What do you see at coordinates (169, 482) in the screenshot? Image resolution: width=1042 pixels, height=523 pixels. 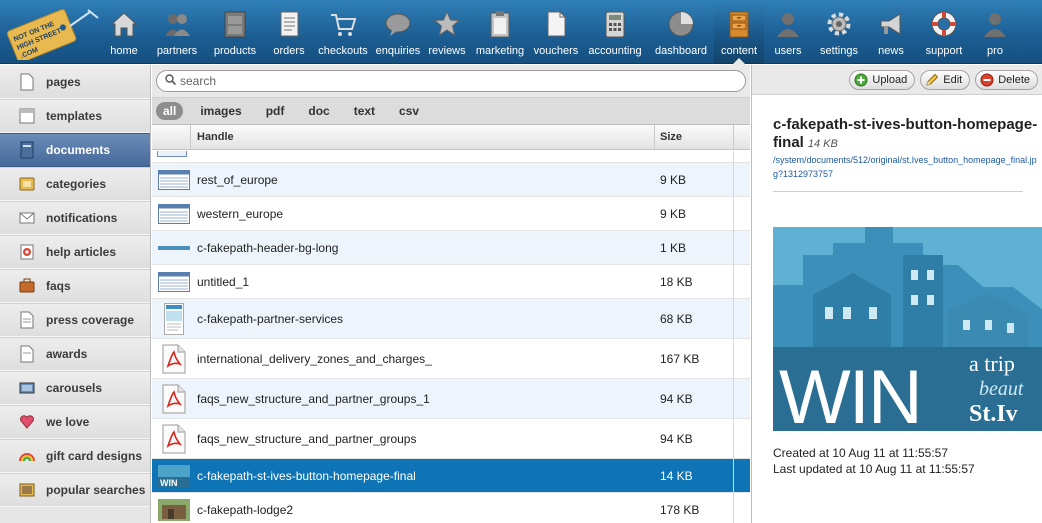 I see `svg-text: WIN` at bounding box center [169, 482].